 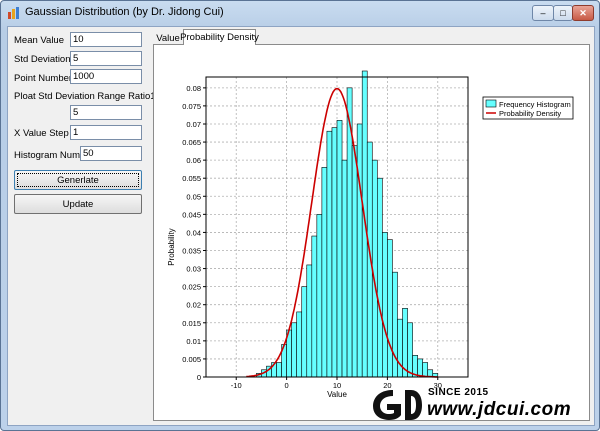 I want to click on maximize-icon: □, so click(x=563, y=13).